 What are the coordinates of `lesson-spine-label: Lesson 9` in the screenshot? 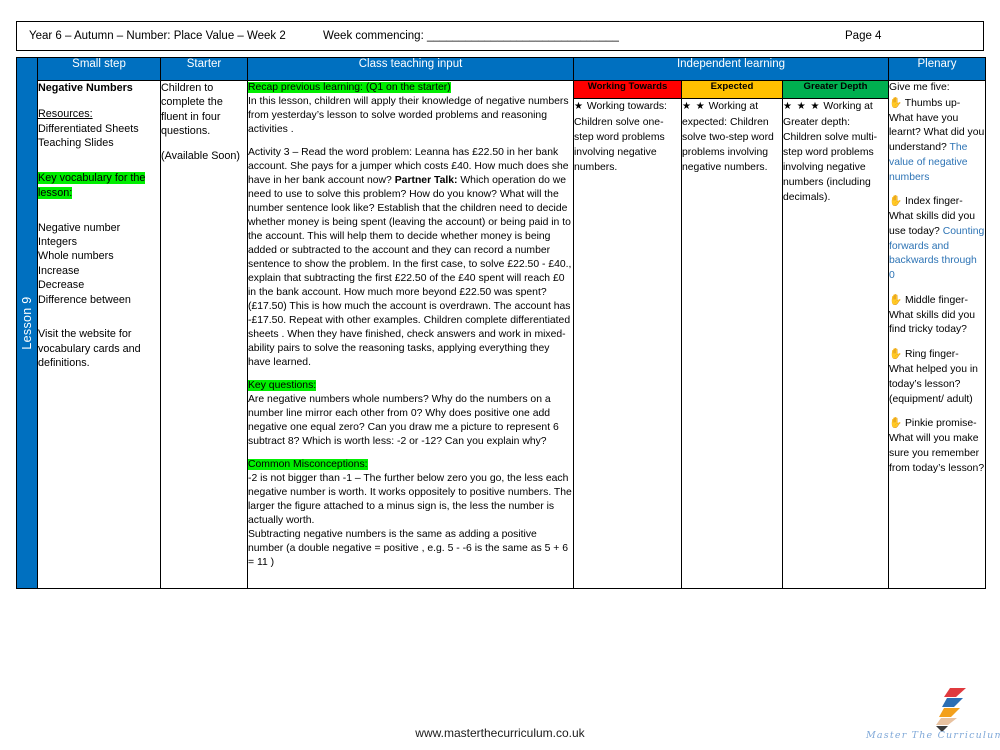 It's located at (27, 323).